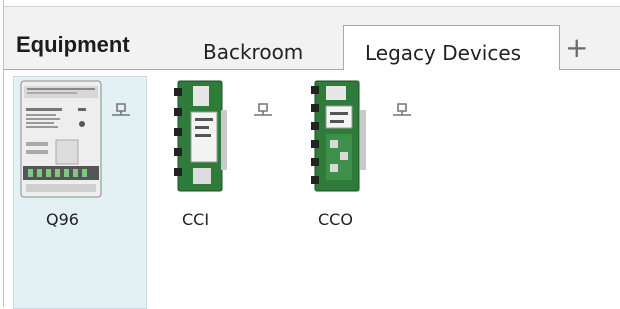  Describe the element at coordinates (443, 53) in the screenshot. I see `tab-label: Legacy Devices` at that location.